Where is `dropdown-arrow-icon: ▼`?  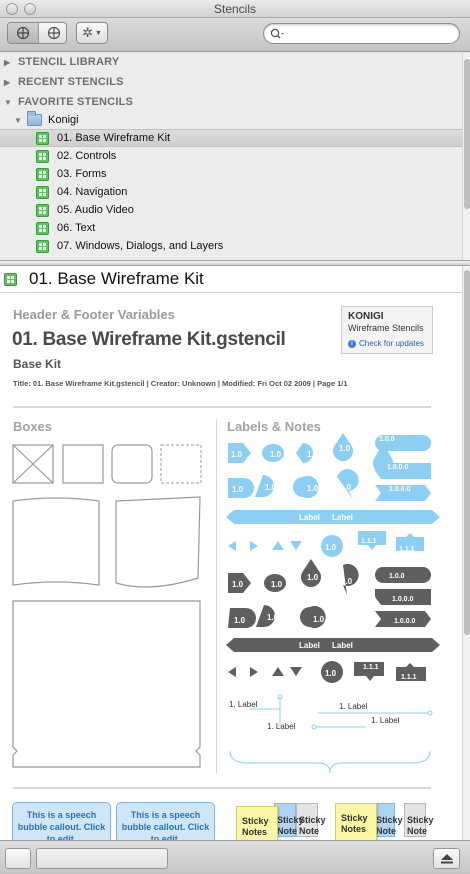
dropdown-arrow-icon: ▼ is located at coordinates (98, 33).